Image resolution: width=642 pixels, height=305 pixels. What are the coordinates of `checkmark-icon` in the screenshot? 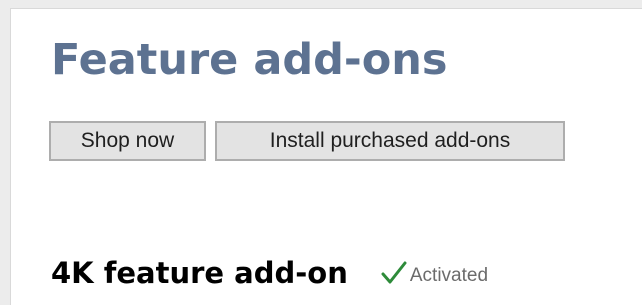 It's located at (394, 273).